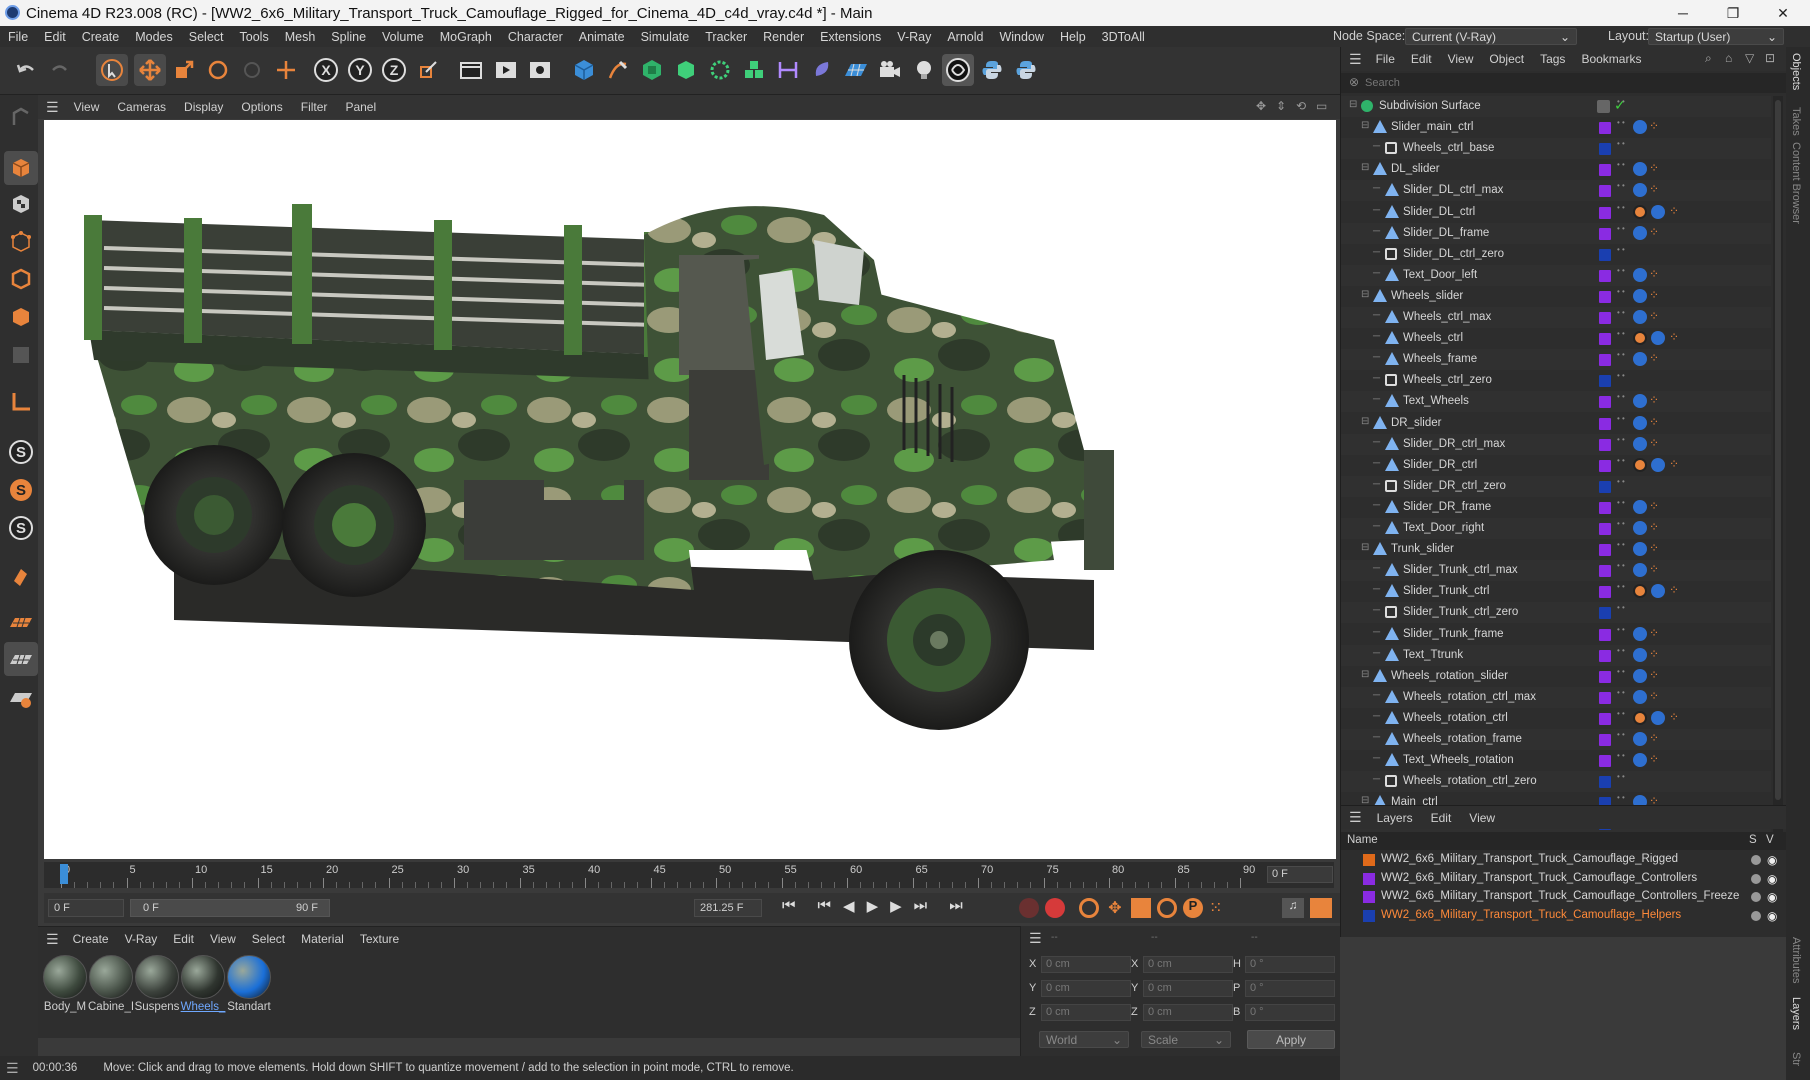  Describe the element at coordinates (1796, 1013) in the screenshot. I see `side-tab-layers: Layers` at that location.